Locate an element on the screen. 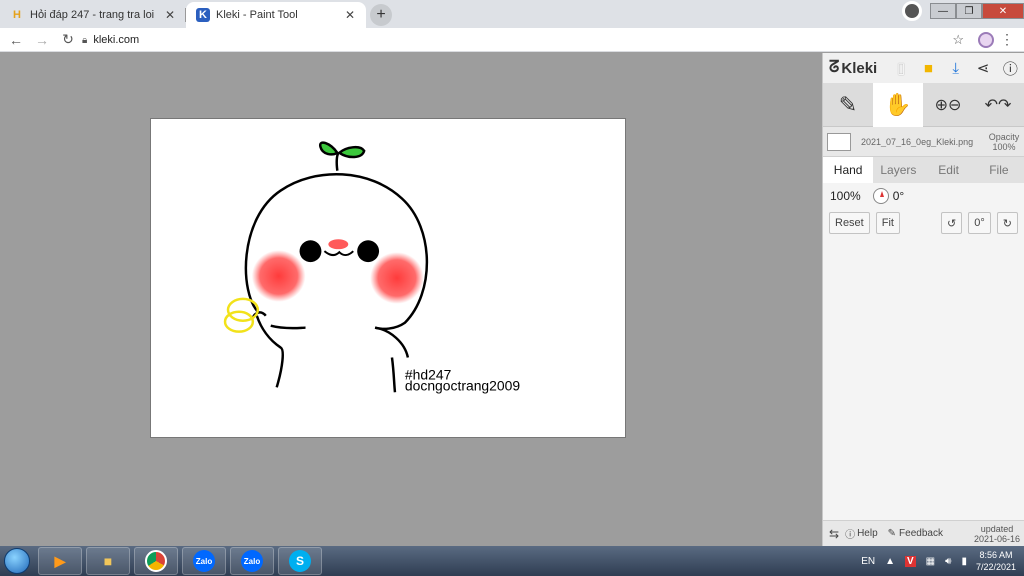 This screenshot has height=576, width=1024. hand-tool-icon: ✋ is located at coordinates (898, 105).